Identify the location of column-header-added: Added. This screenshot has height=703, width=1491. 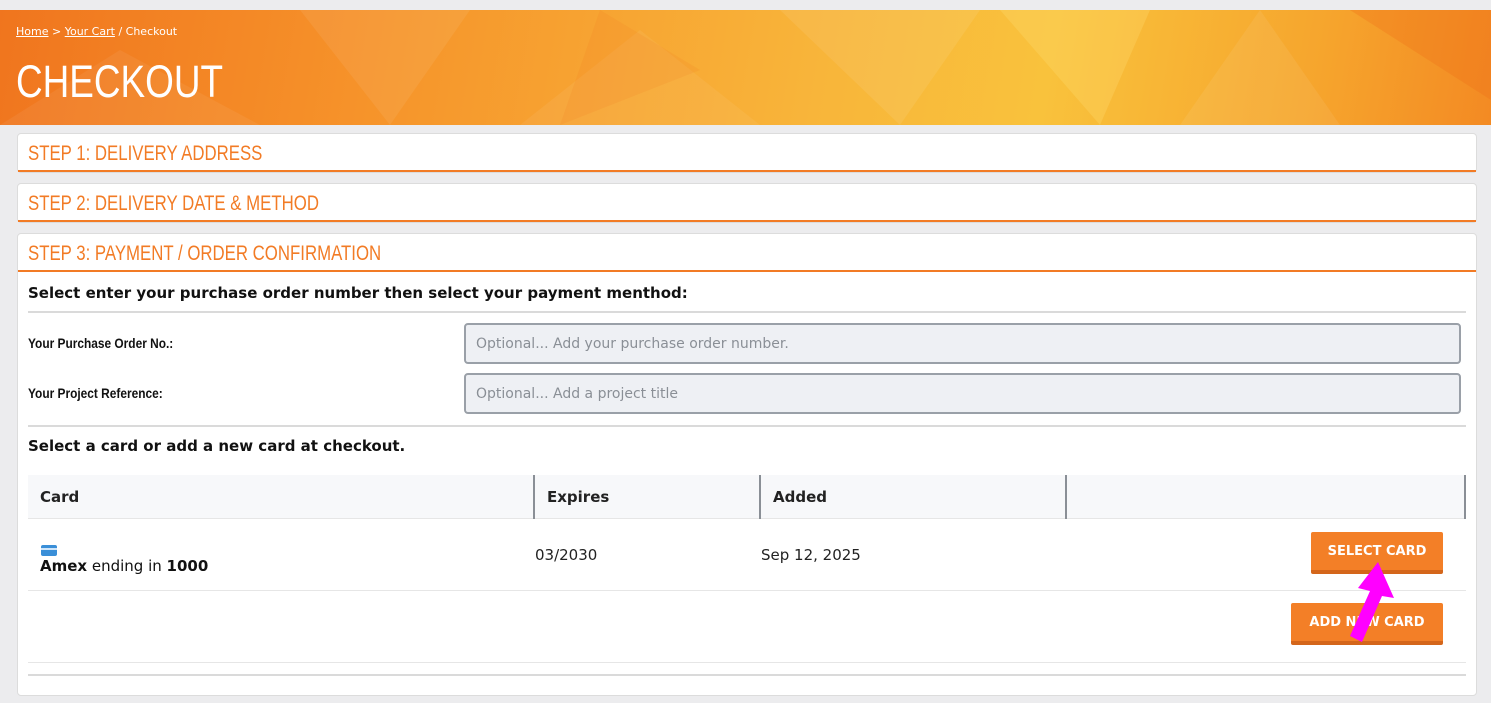
(800, 497).